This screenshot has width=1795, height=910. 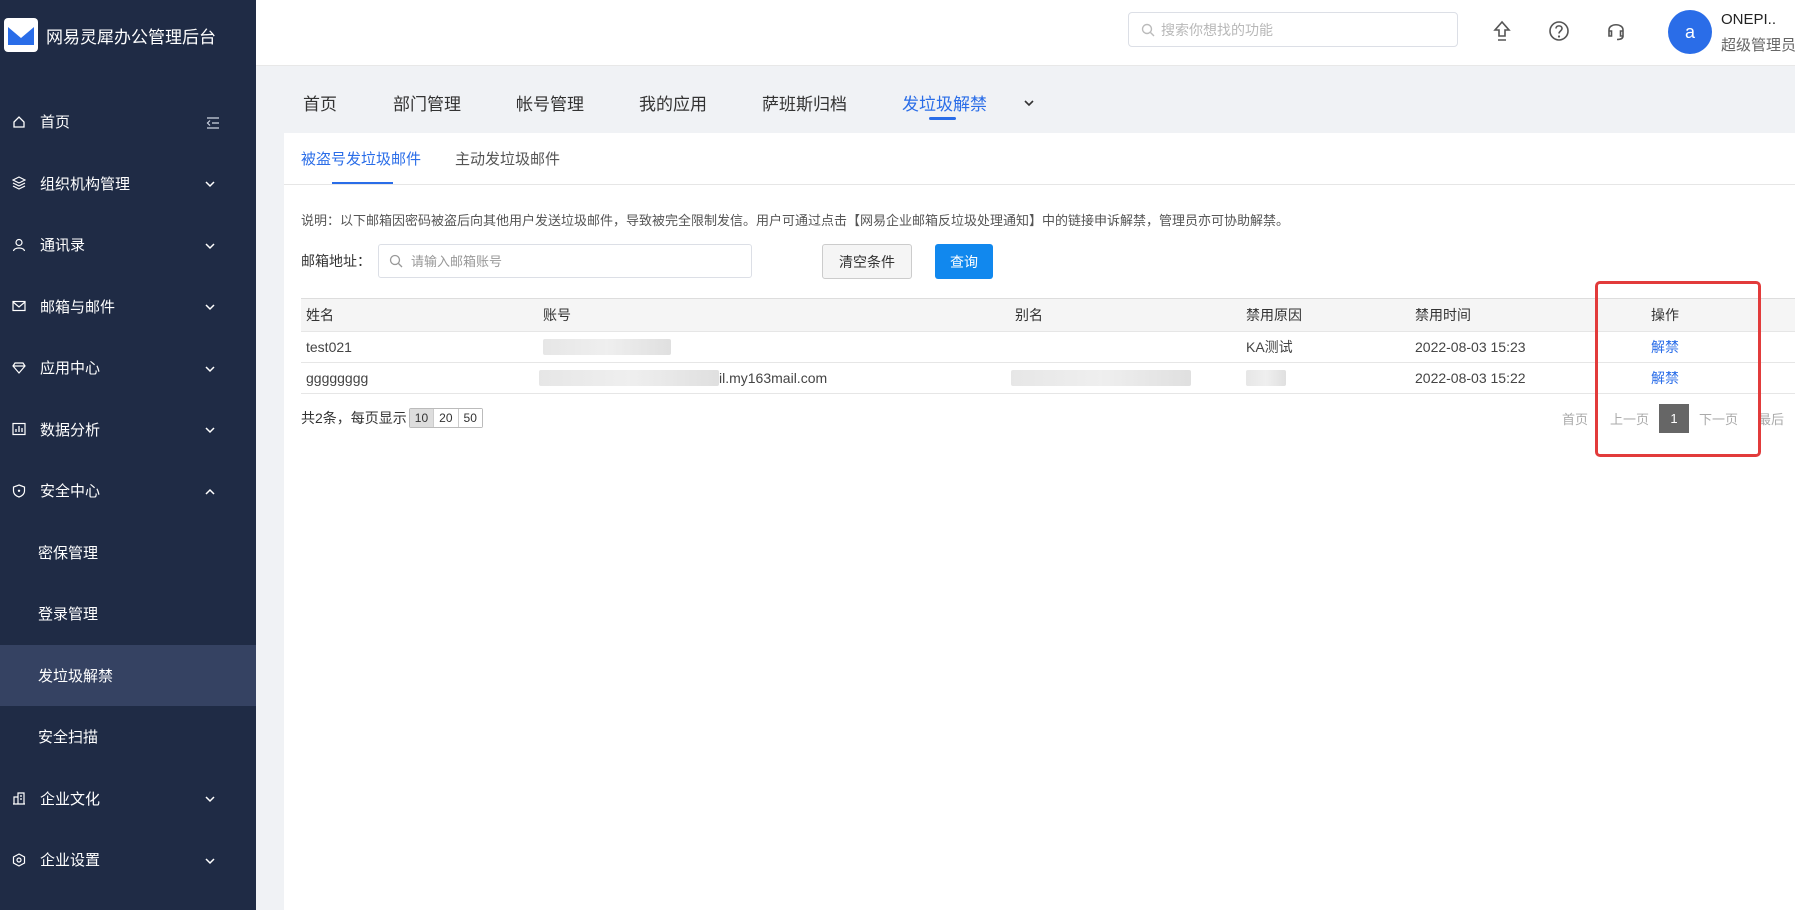 What do you see at coordinates (128, 122) in the screenshot?
I see `sidebar-item-home: 首页` at bounding box center [128, 122].